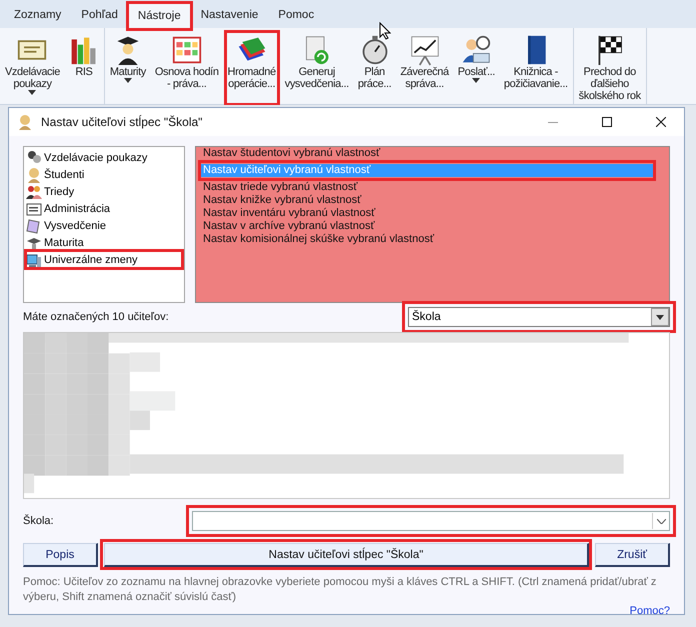  Describe the element at coordinates (607, 122) in the screenshot. I see `maximize-icon` at that location.